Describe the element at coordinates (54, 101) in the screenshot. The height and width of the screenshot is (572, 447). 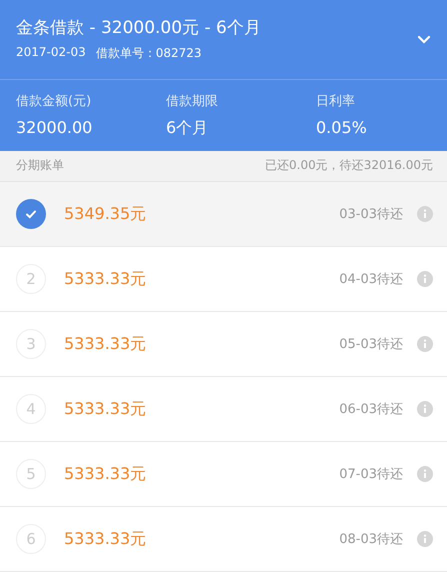
I see `stat-label: 借款金额(元)` at that location.